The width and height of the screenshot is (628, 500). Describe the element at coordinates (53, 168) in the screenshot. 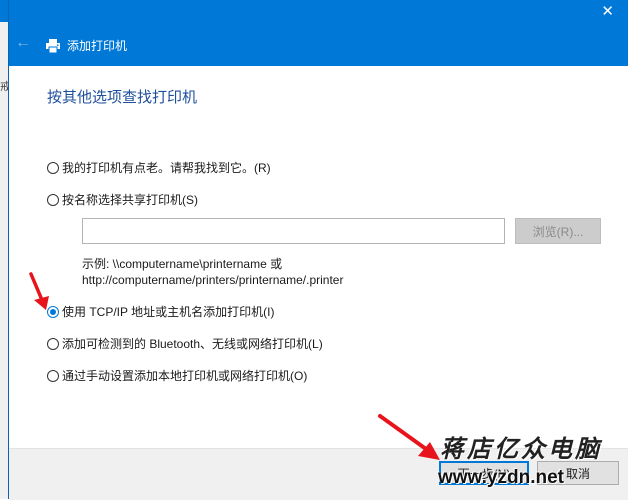

I see `radio-old-printer` at that location.